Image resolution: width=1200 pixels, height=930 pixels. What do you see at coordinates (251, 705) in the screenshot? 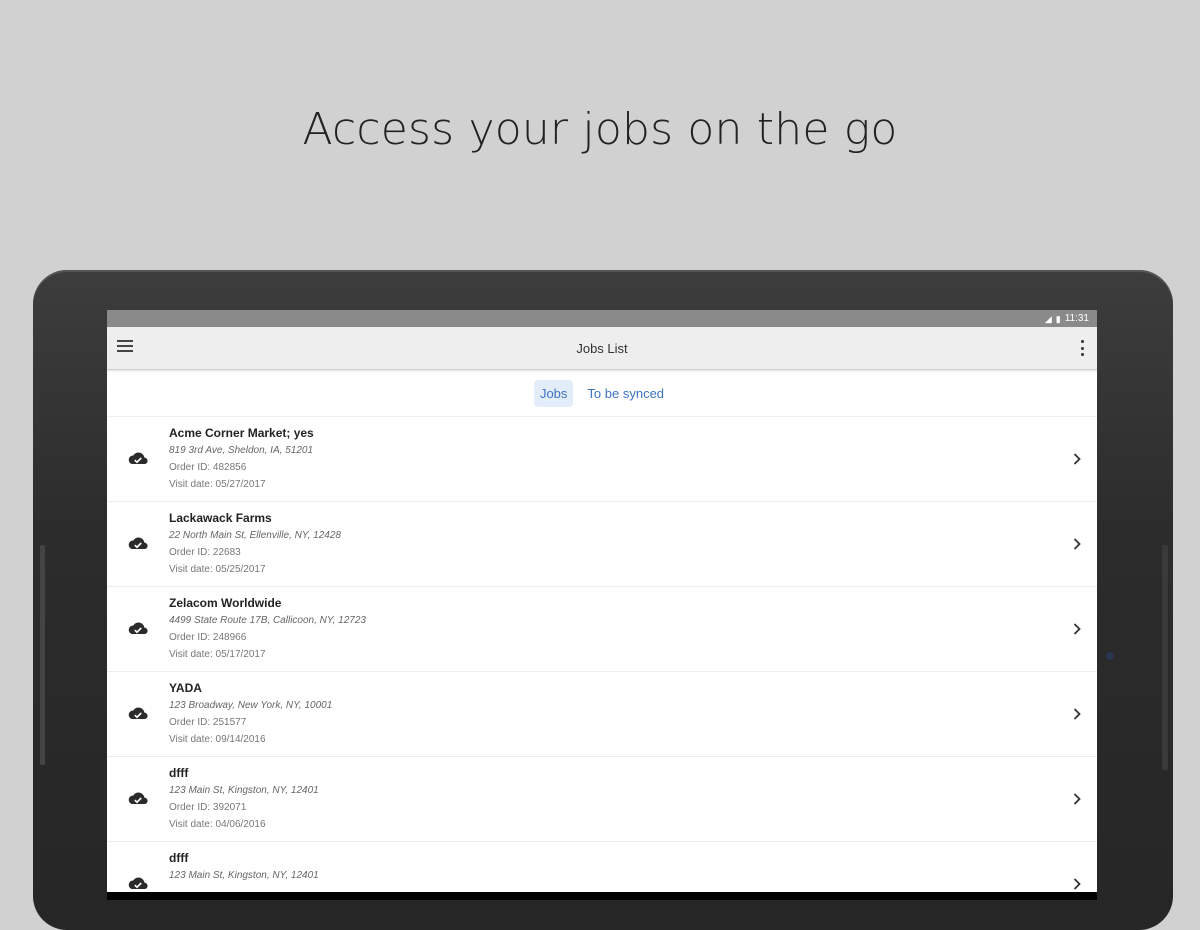
I see `job-address: 123 Broadway, New York, NY, 10001` at bounding box center [251, 705].